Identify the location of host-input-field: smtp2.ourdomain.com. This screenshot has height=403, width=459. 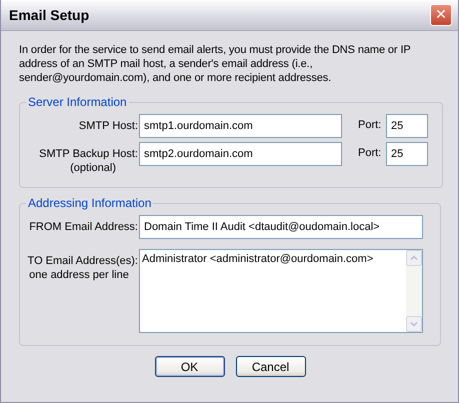
(240, 154).